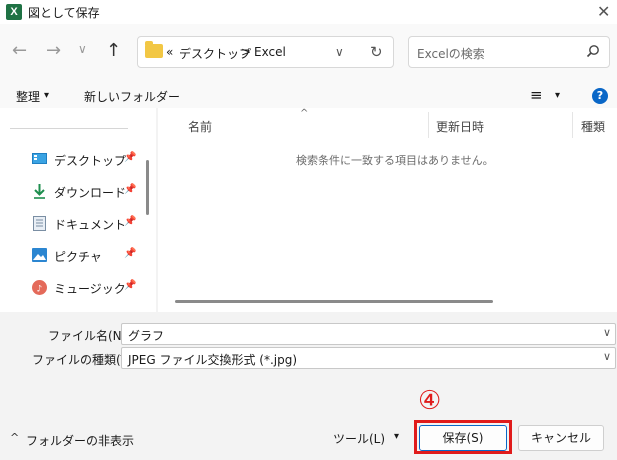 Image resolution: width=617 pixels, height=460 pixels. Describe the element at coordinates (395, 160) in the screenshot. I see `empty-message: 検索条件に一致する項目はありません。` at that location.